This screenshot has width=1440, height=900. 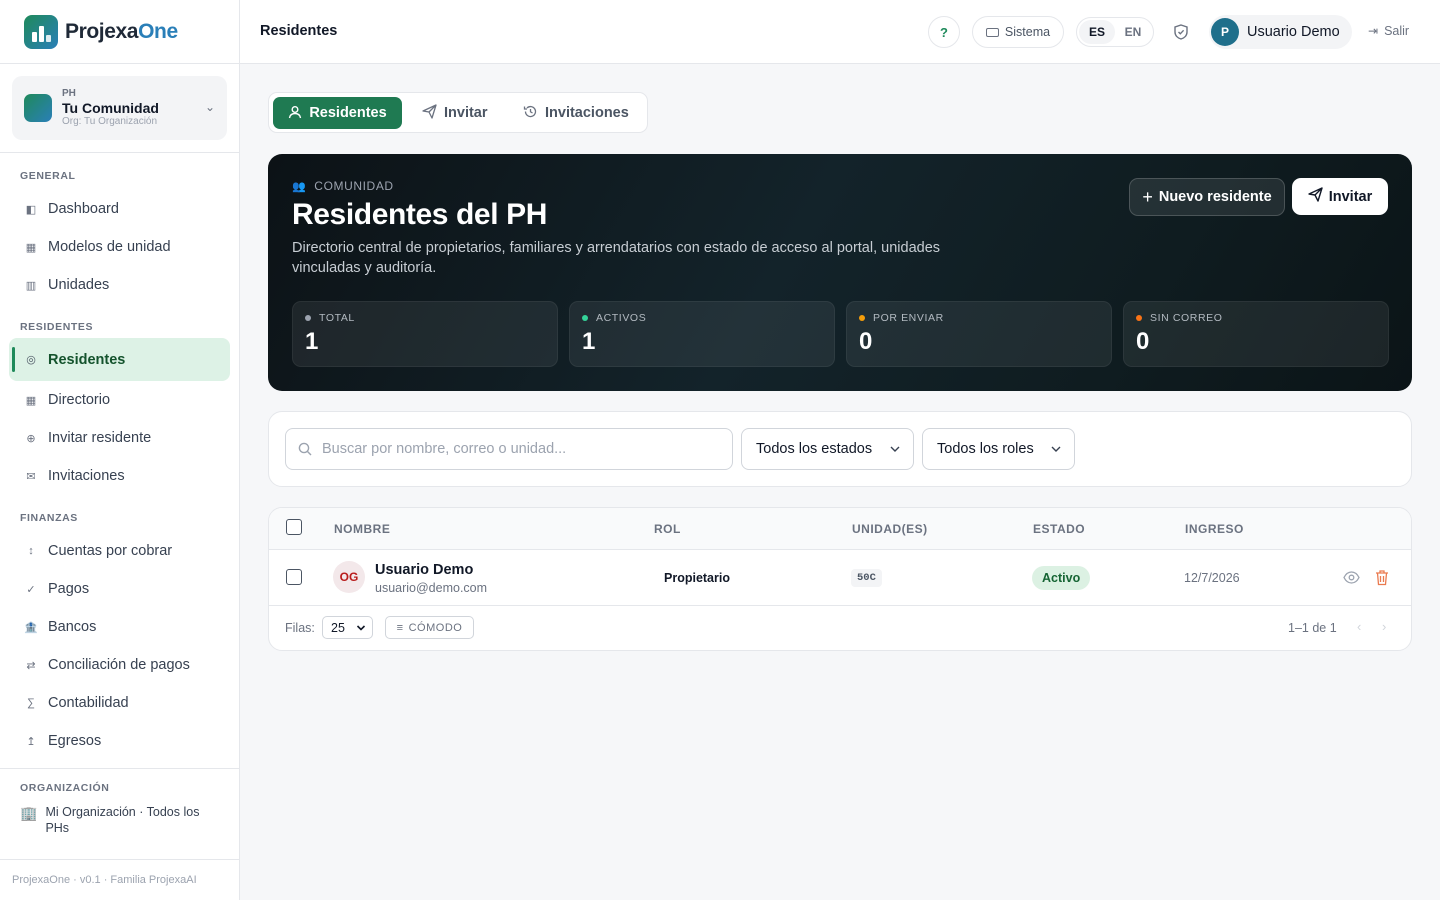 What do you see at coordinates (1061, 578) in the screenshot?
I see `status-badge: Activo` at bounding box center [1061, 578].